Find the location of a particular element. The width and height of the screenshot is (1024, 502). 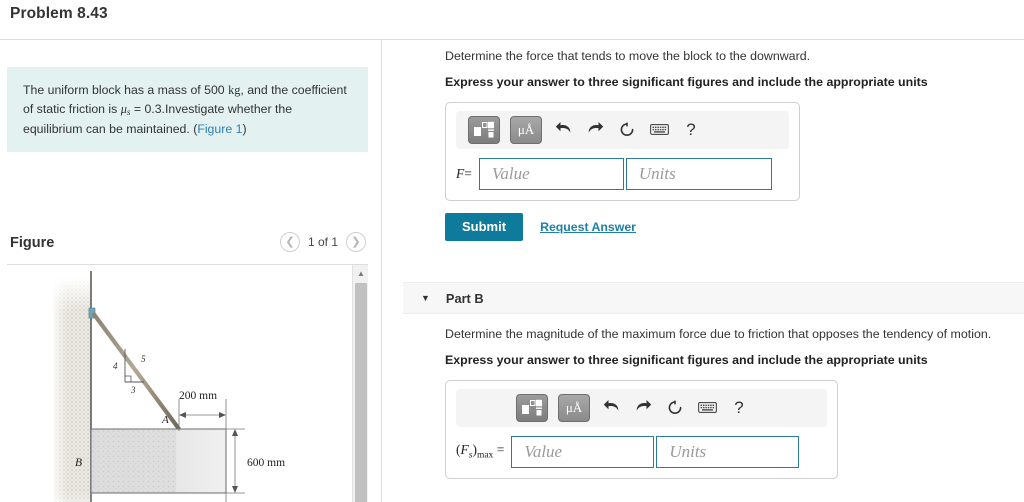

part-b-title: Part B is located at coordinates (464, 298).